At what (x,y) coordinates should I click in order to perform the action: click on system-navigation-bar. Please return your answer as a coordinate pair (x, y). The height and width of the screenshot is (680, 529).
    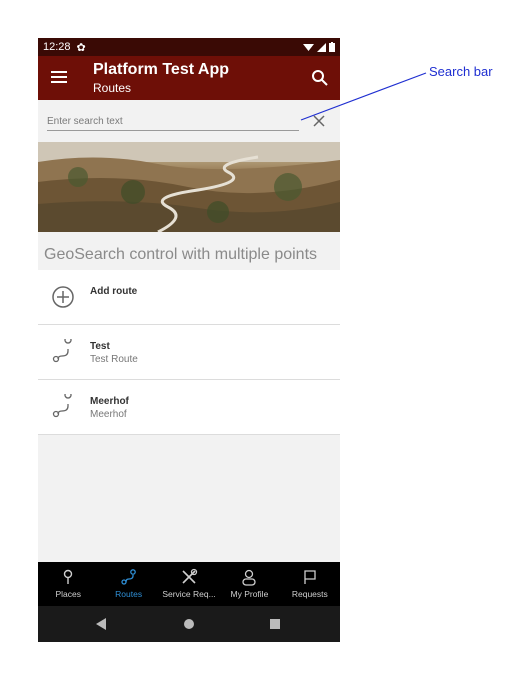
    Looking at the image, I should click on (189, 624).